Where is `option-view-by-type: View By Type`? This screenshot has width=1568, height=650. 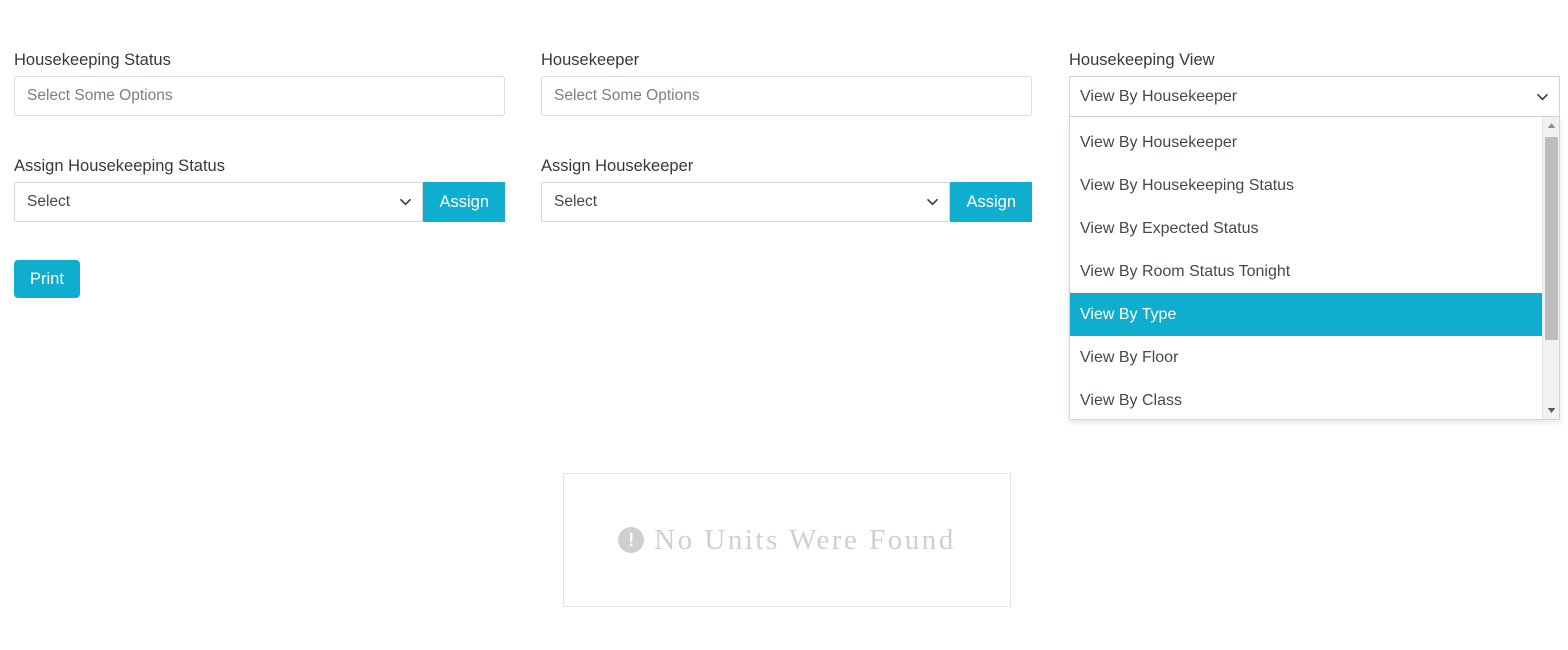 option-view-by-type: View By Type is located at coordinates (1306, 314).